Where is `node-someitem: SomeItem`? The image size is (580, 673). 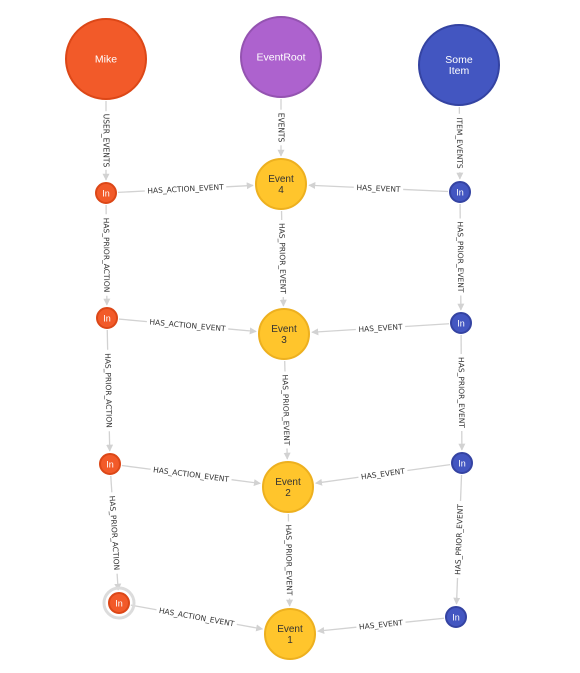
node-someitem: SomeItem is located at coordinates (459, 65).